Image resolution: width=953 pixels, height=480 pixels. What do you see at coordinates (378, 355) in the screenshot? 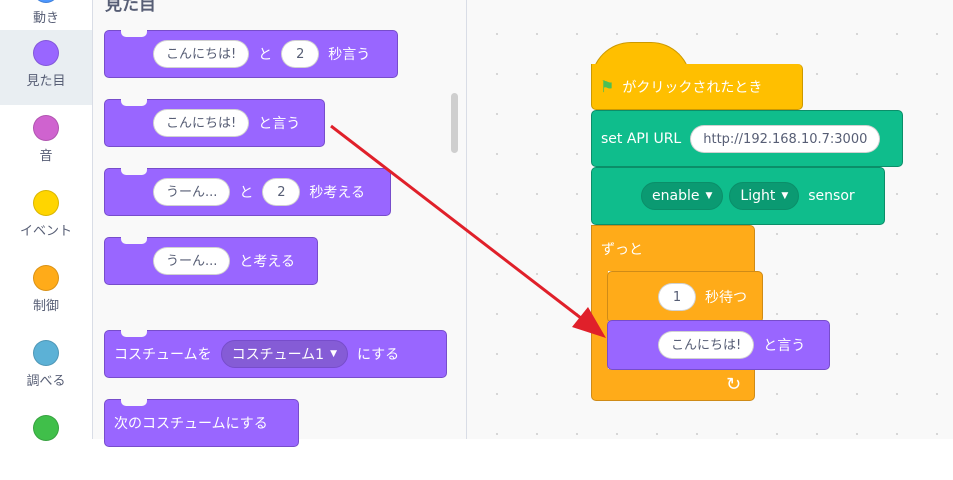
I see `block-label: にする` at bounding box center [378, 355].